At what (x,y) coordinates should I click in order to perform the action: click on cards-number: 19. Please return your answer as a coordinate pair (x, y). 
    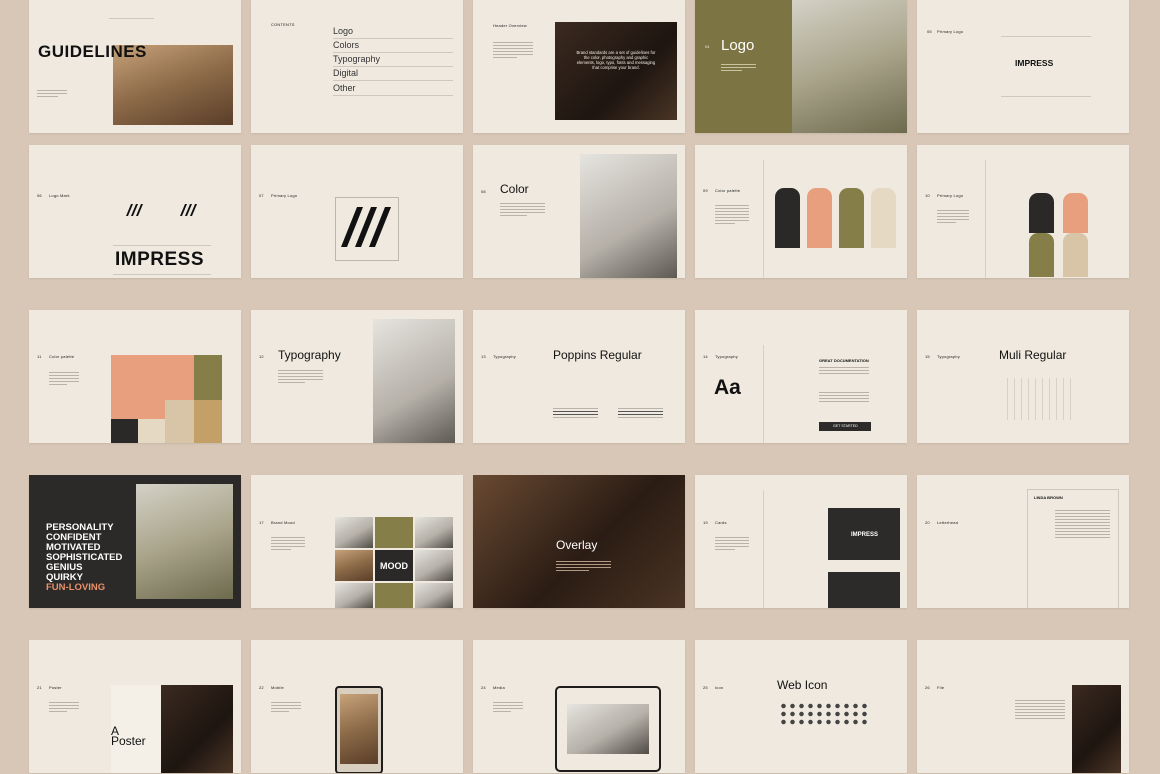
    Looking at the image, I should click on (705, 522).